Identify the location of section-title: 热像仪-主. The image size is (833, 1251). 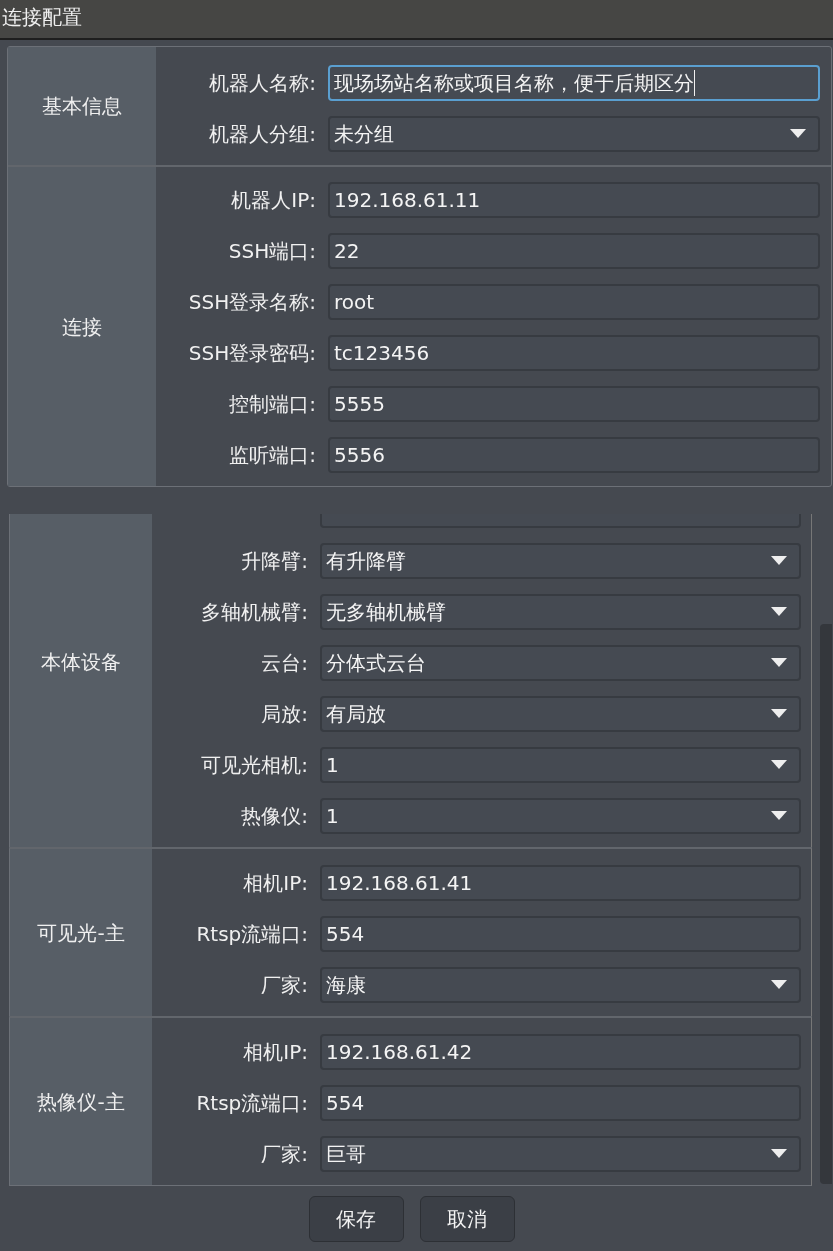
(81, 1101).